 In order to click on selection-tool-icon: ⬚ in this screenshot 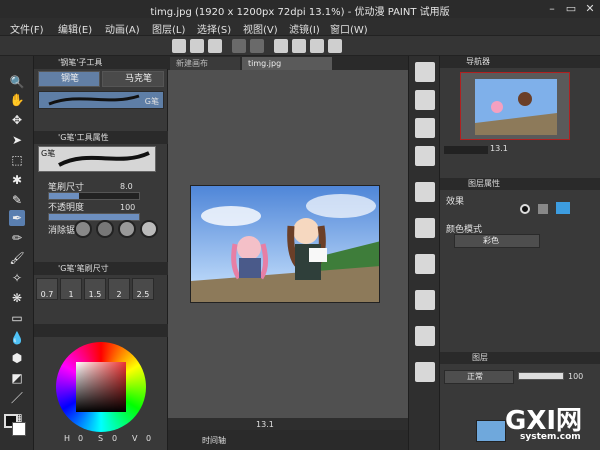, I will do `click(17, 160)`.